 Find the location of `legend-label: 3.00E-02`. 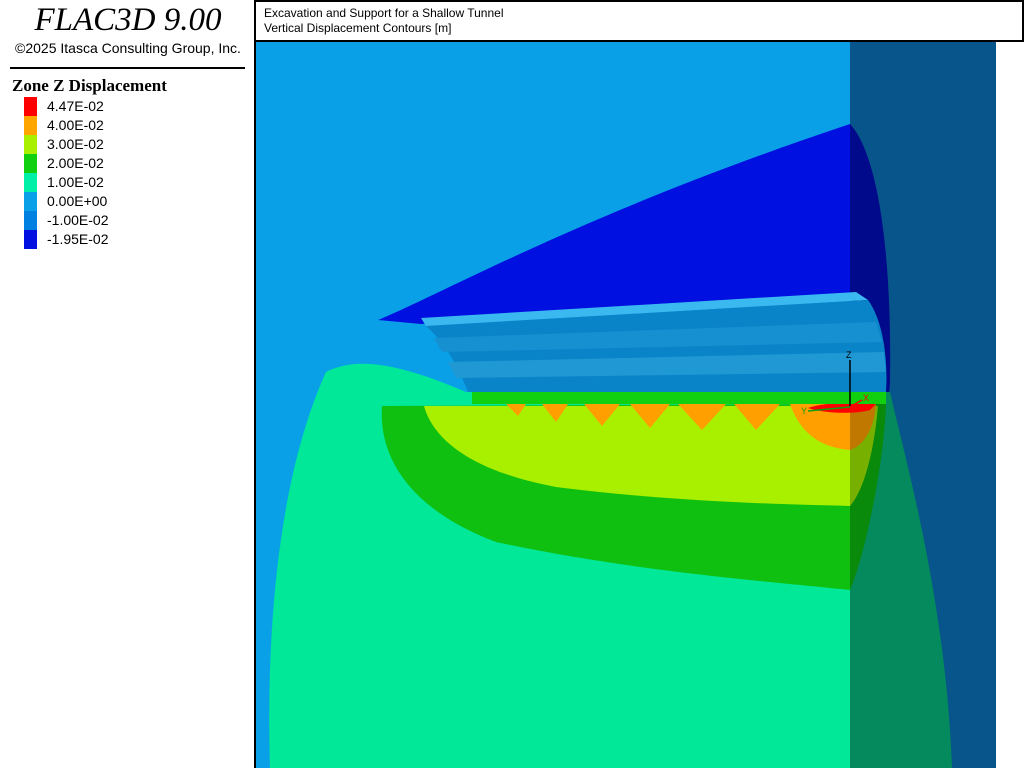

legend-label: 3.00E-02 is located at coordinates (75, 144).